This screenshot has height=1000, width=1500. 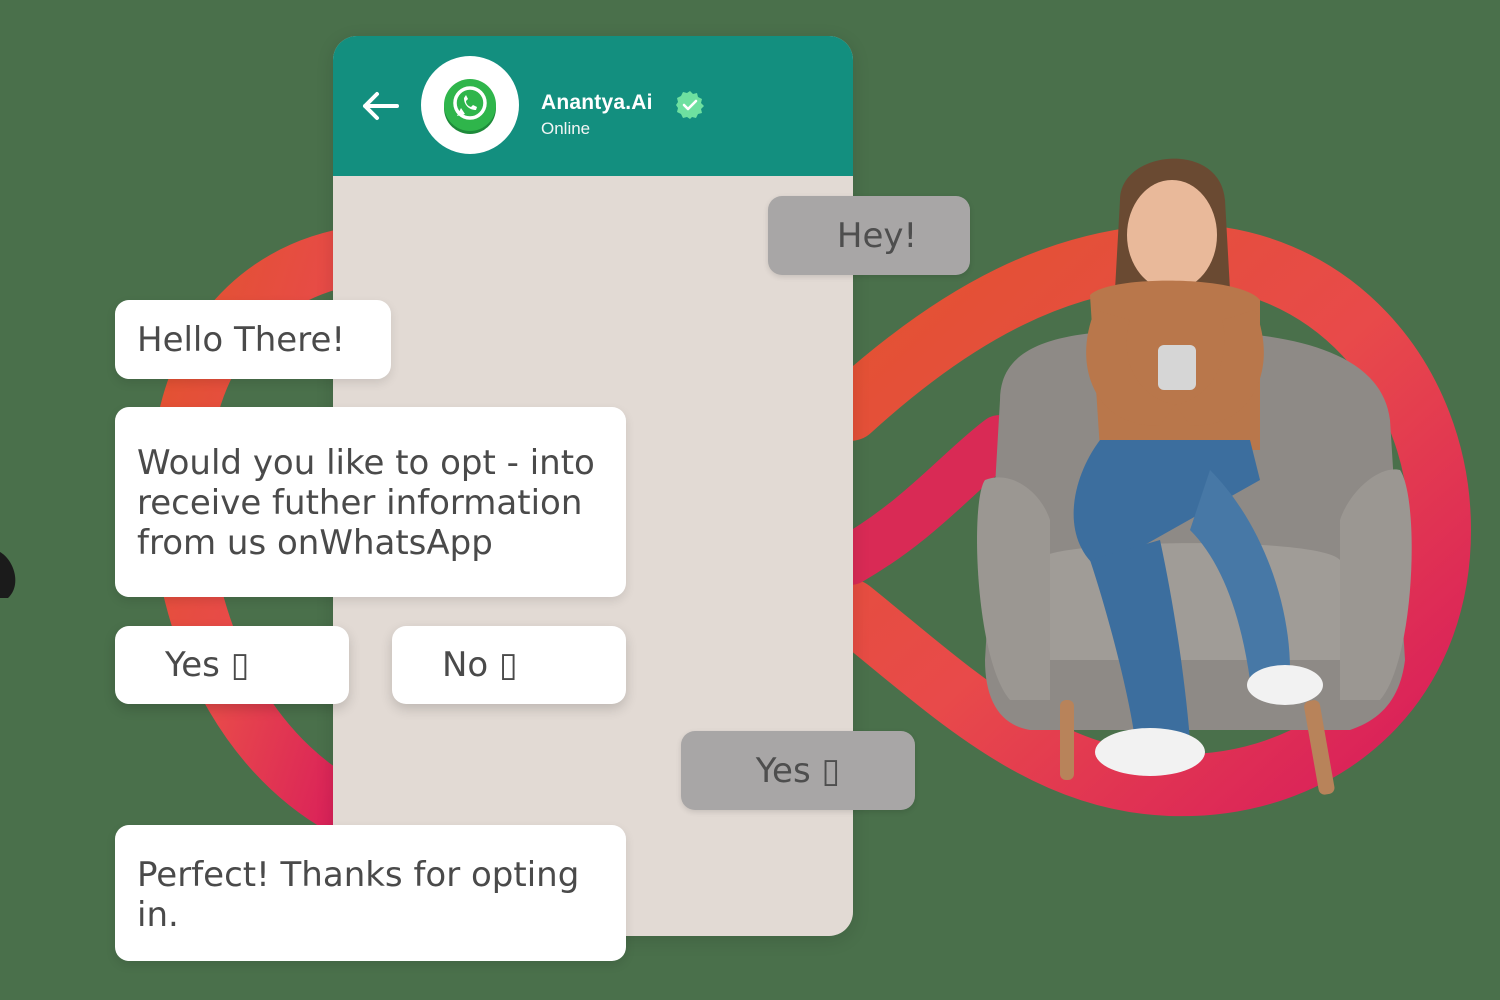 I want to click on outgoing-message: Yes ▯, so click(x=798, y=770).